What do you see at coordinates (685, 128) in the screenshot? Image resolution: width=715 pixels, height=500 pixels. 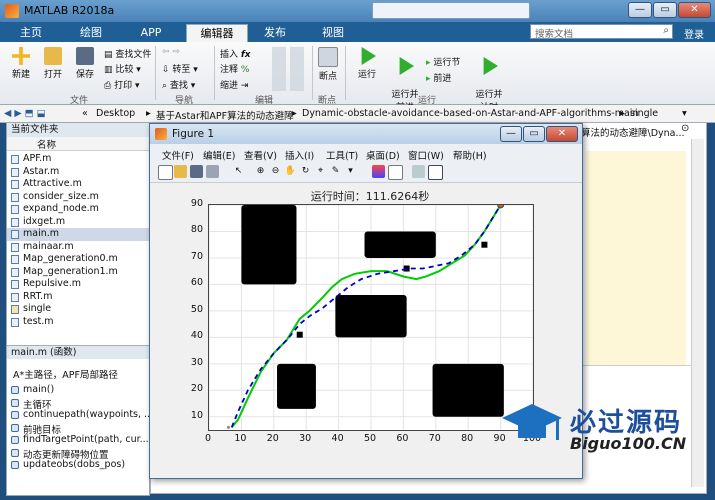 I see `editor-menu-icon: ⊙` at bounding box center [685, 128].